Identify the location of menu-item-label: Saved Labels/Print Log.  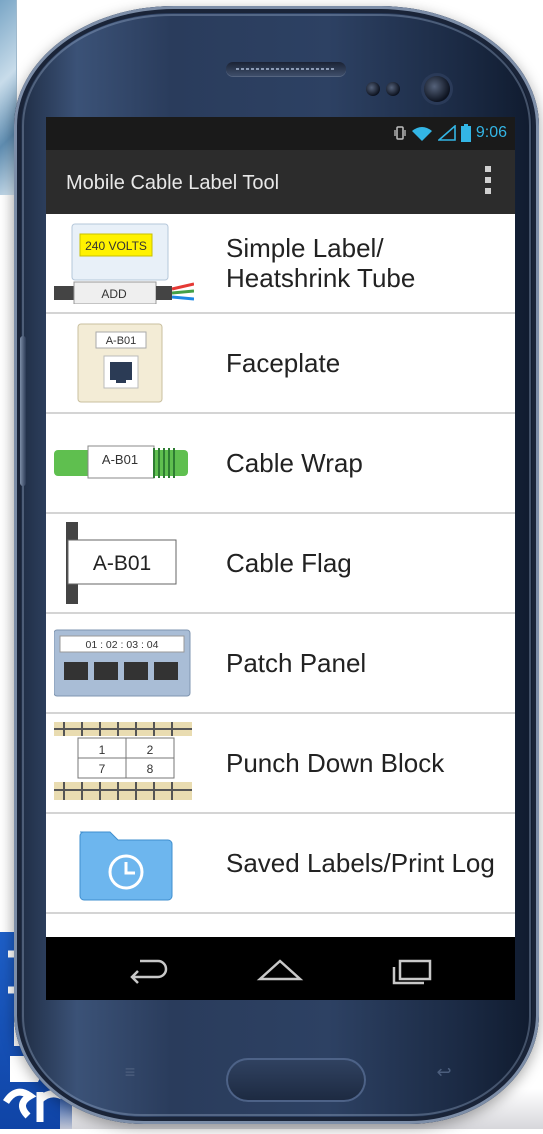
(360, 863).